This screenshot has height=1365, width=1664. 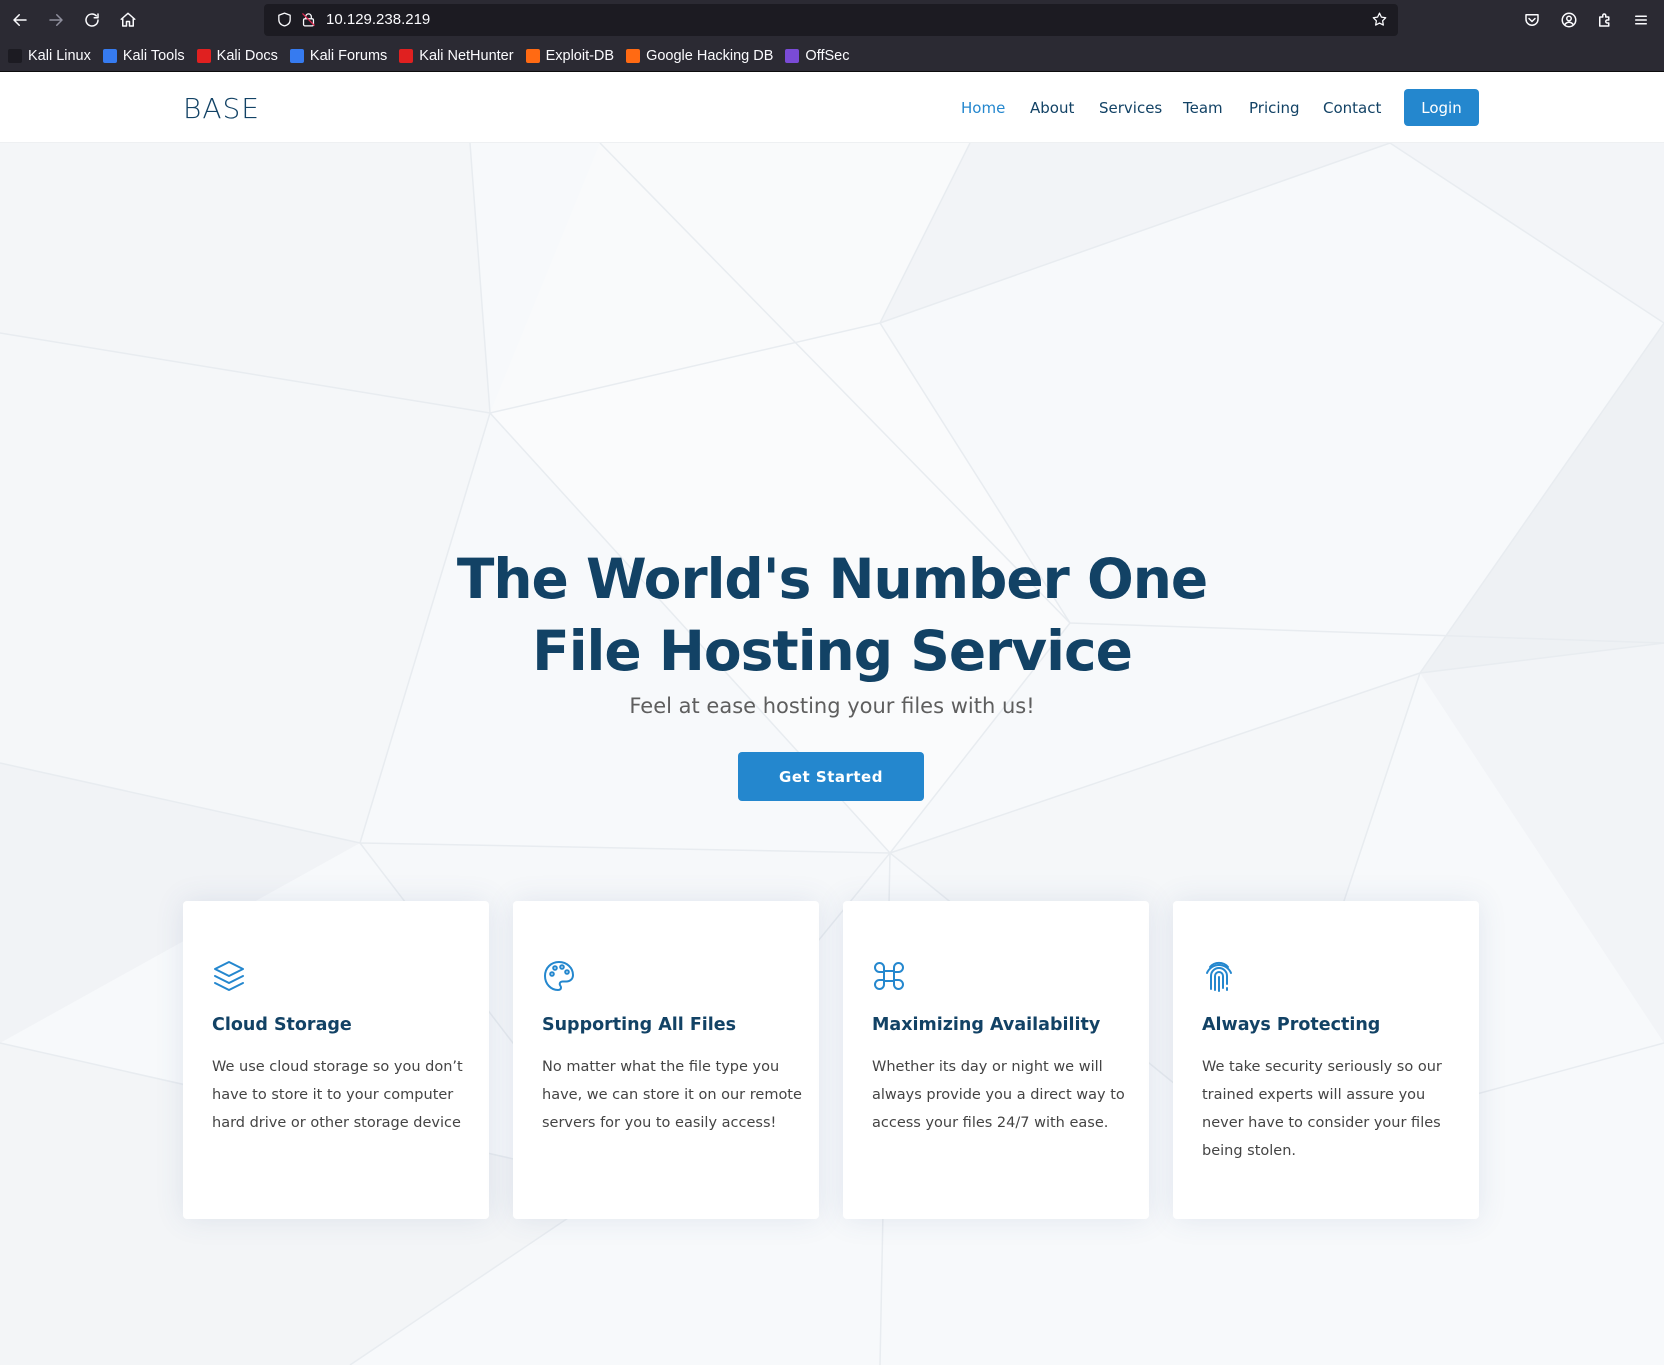 What do you see at coordinates (1219, 976) in the screenshot?
I see `fingerprint-icon` at bounding box center [1219, 976].